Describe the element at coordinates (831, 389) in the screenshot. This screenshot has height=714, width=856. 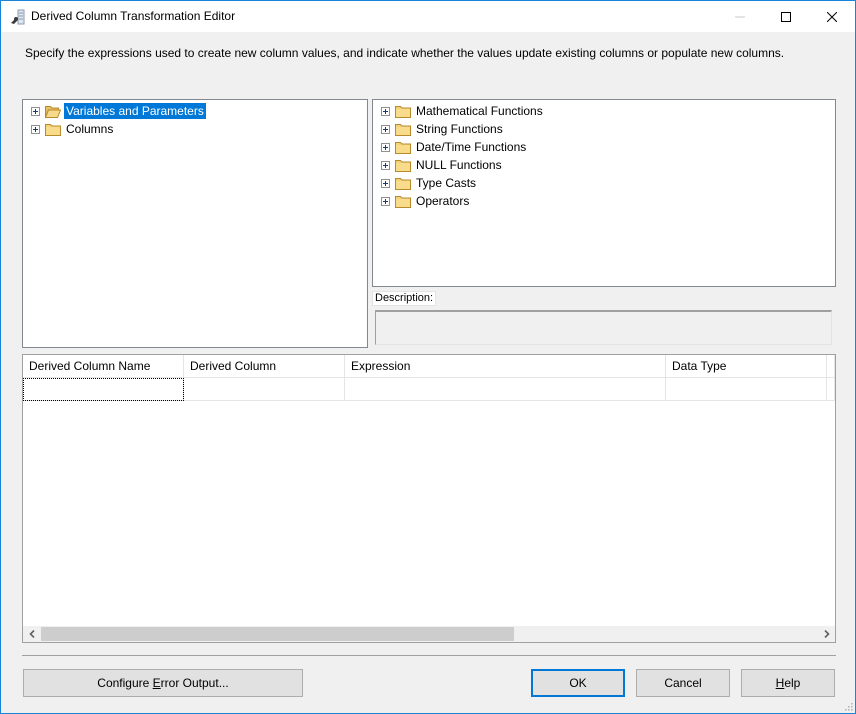
I see `cell-length` at that location.